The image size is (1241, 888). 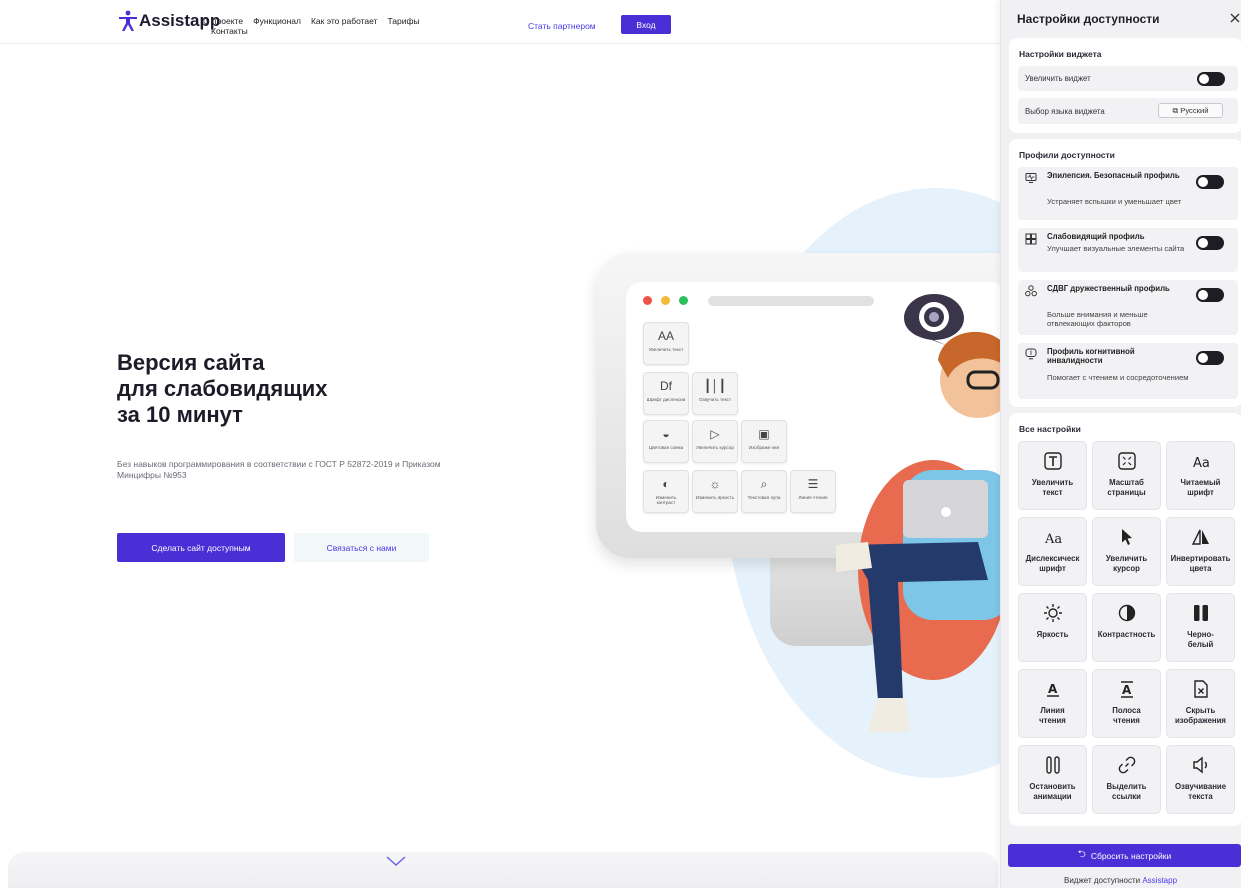 What do you see at coordinates (1096, 236) in the screenshot?
I see `profile-name: Слабовидящий профиль` at bounding box center [1096, 236].